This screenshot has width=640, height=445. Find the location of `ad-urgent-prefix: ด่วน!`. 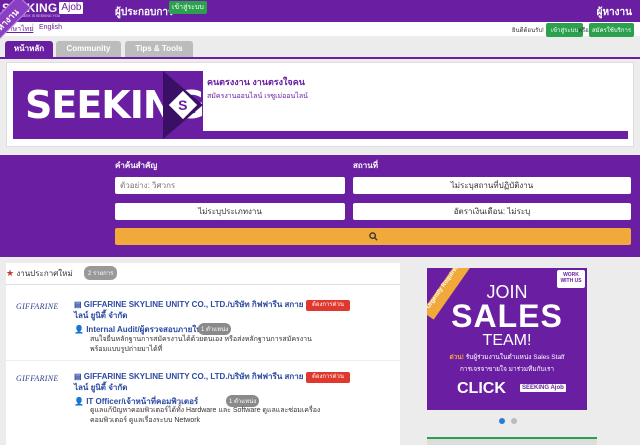

ad-urgent-prefix: ด่วน! is located at coordinates (456, 357).